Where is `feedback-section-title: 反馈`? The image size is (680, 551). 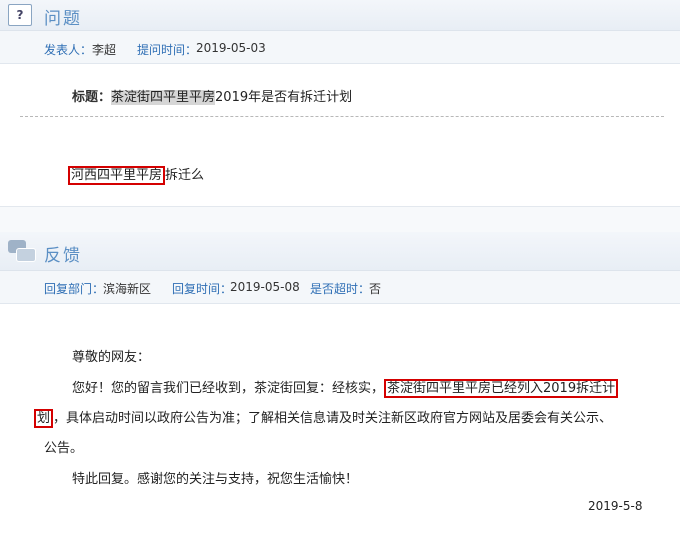 feedback-section-title: 反馈 is located at coordinates (63, 256).